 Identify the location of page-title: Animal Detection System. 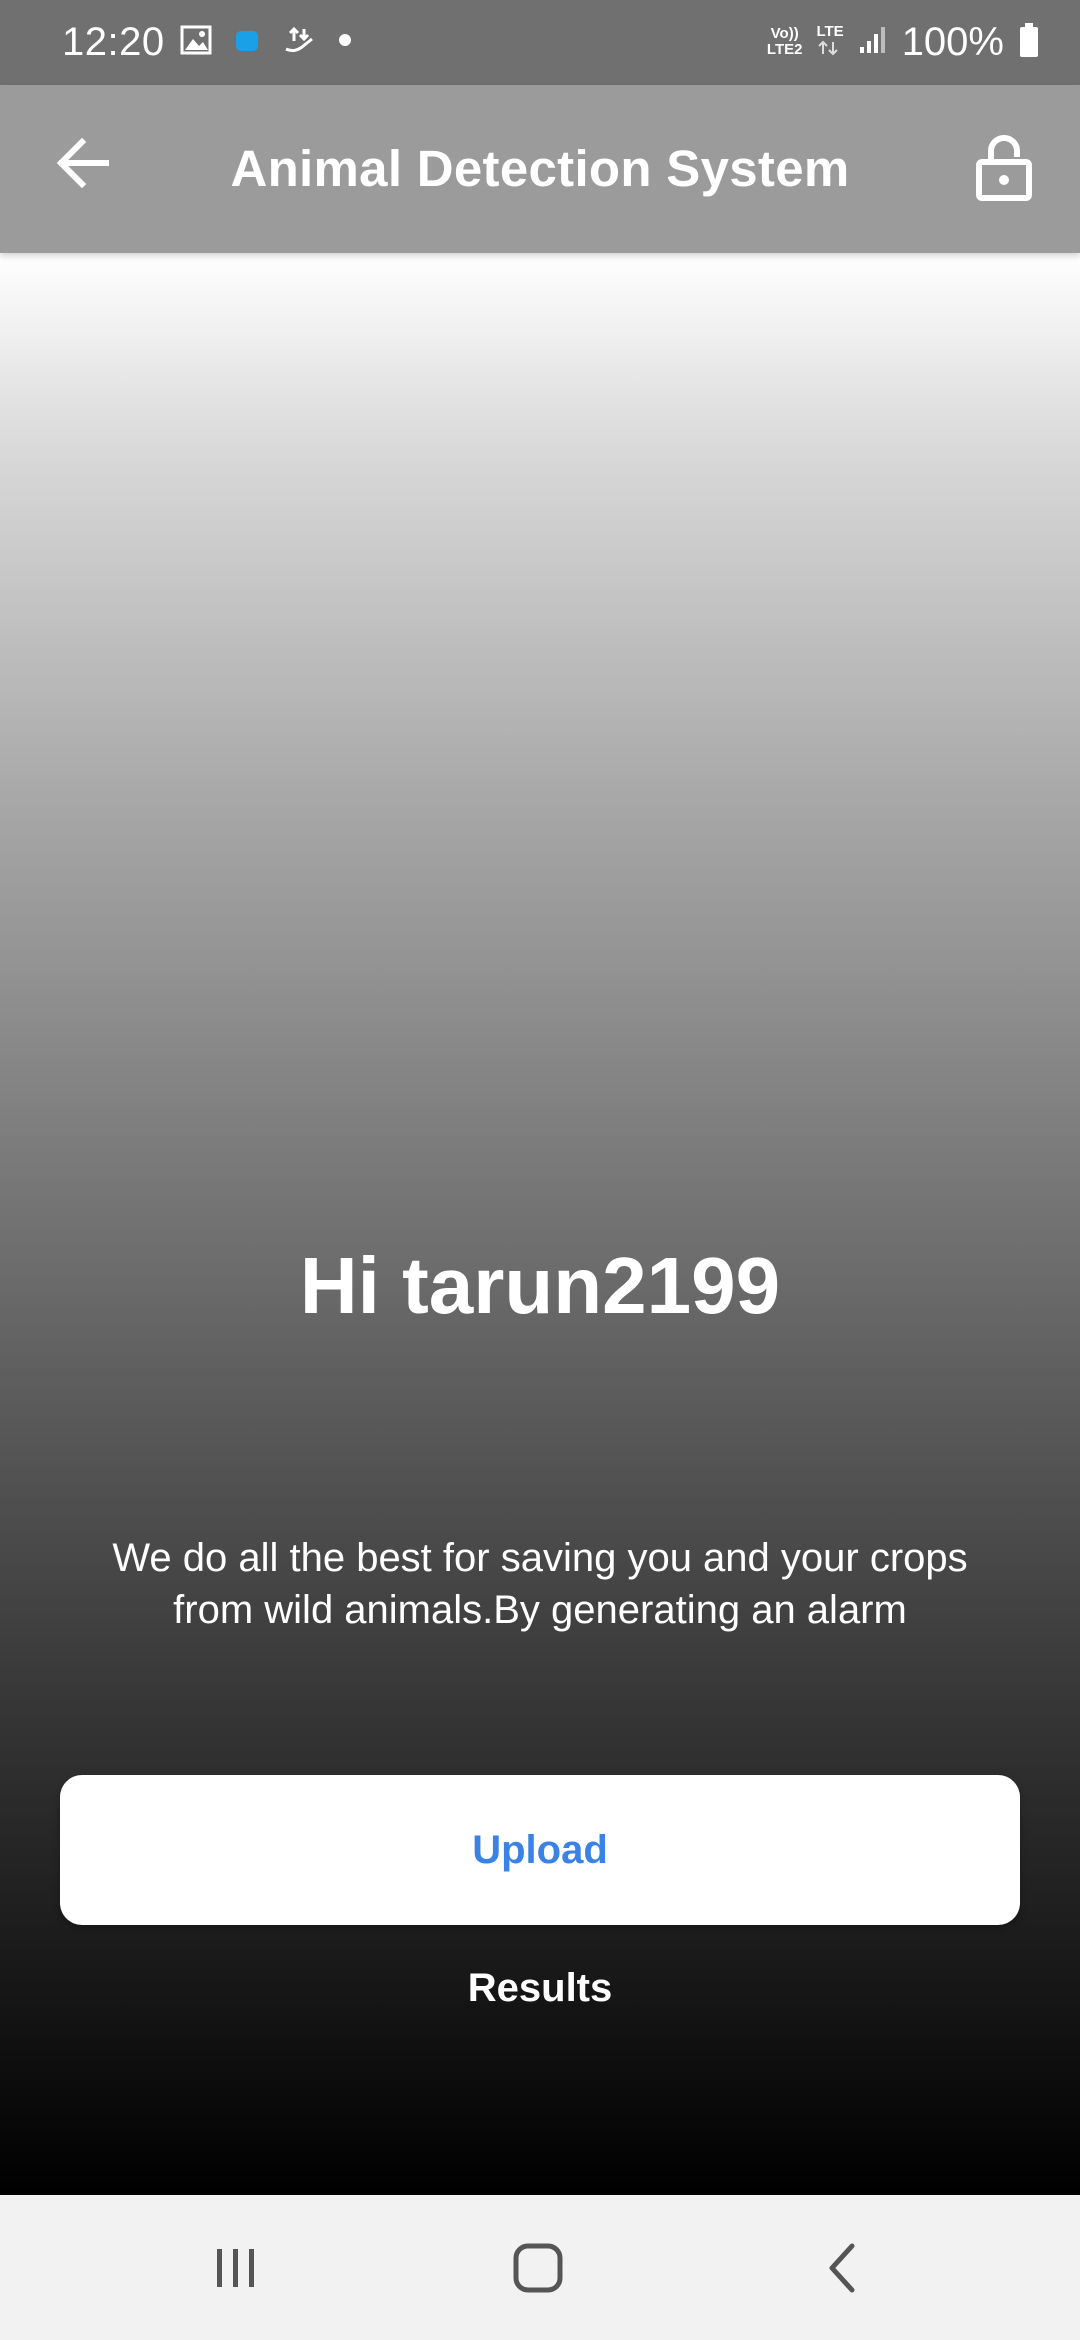
(540, 168).